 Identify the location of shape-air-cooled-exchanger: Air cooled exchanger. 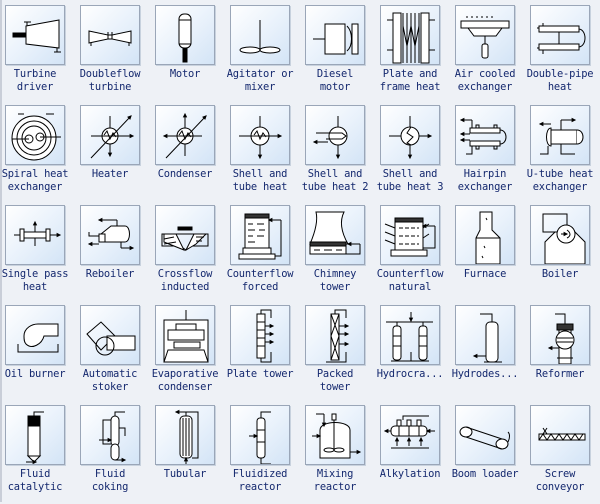
(491, 54).